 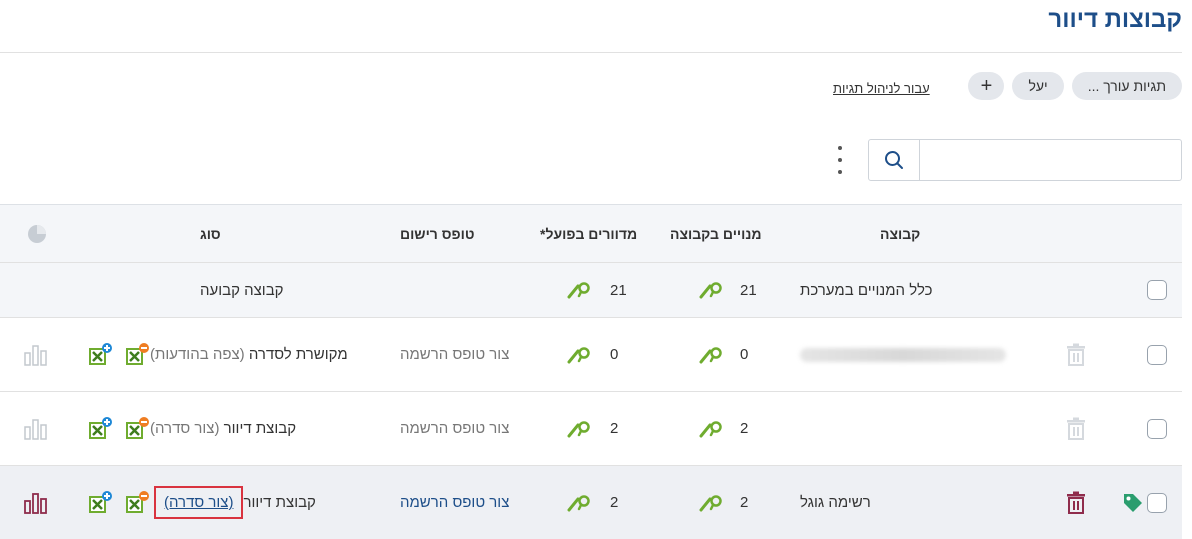 I want to click on table-row: כלל המנויים במערכת 21 21 קבוצה קבועה, so click(x=591, y=289).